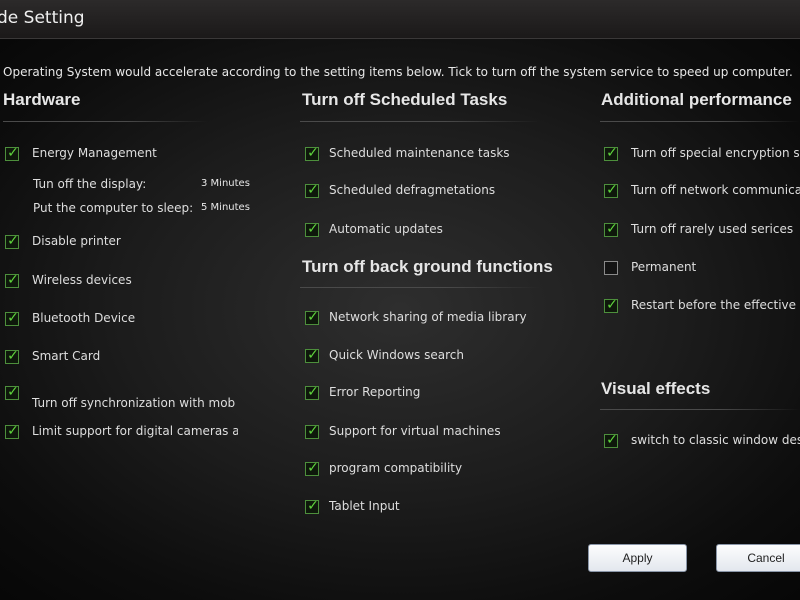 This screenshot has height=600, width=800. I want to click on energy-management-checkbox: ✓, so click(12, 153).